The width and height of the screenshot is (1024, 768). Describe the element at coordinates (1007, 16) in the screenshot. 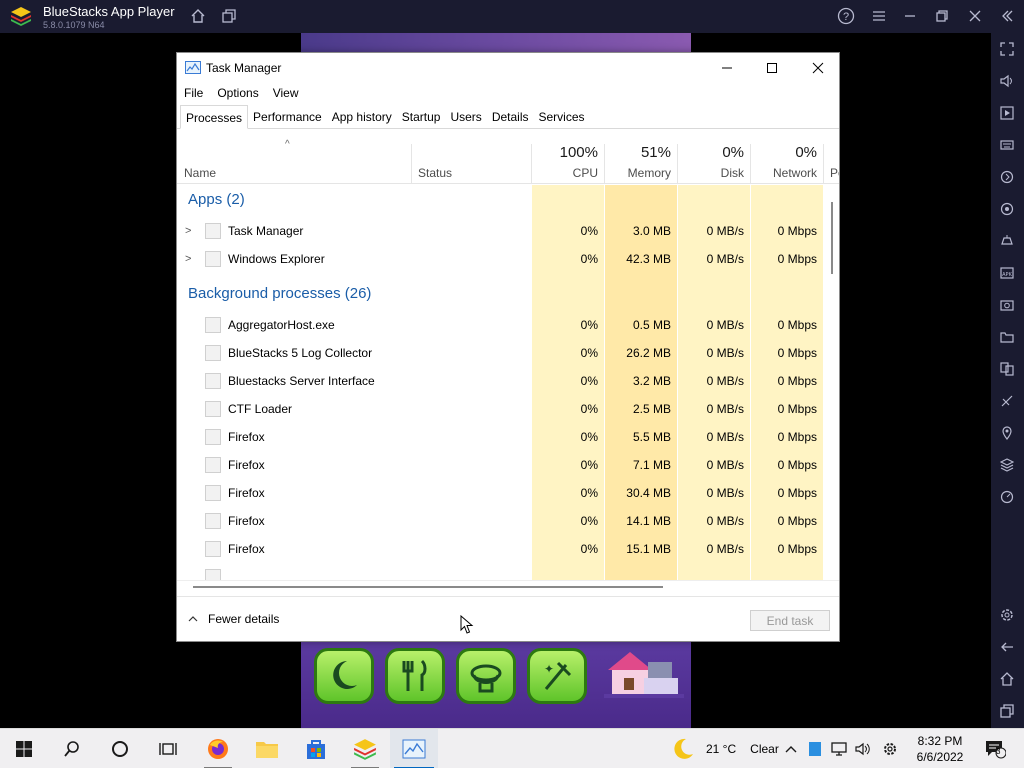

I see `collapse-sidebar-icon` at that location.